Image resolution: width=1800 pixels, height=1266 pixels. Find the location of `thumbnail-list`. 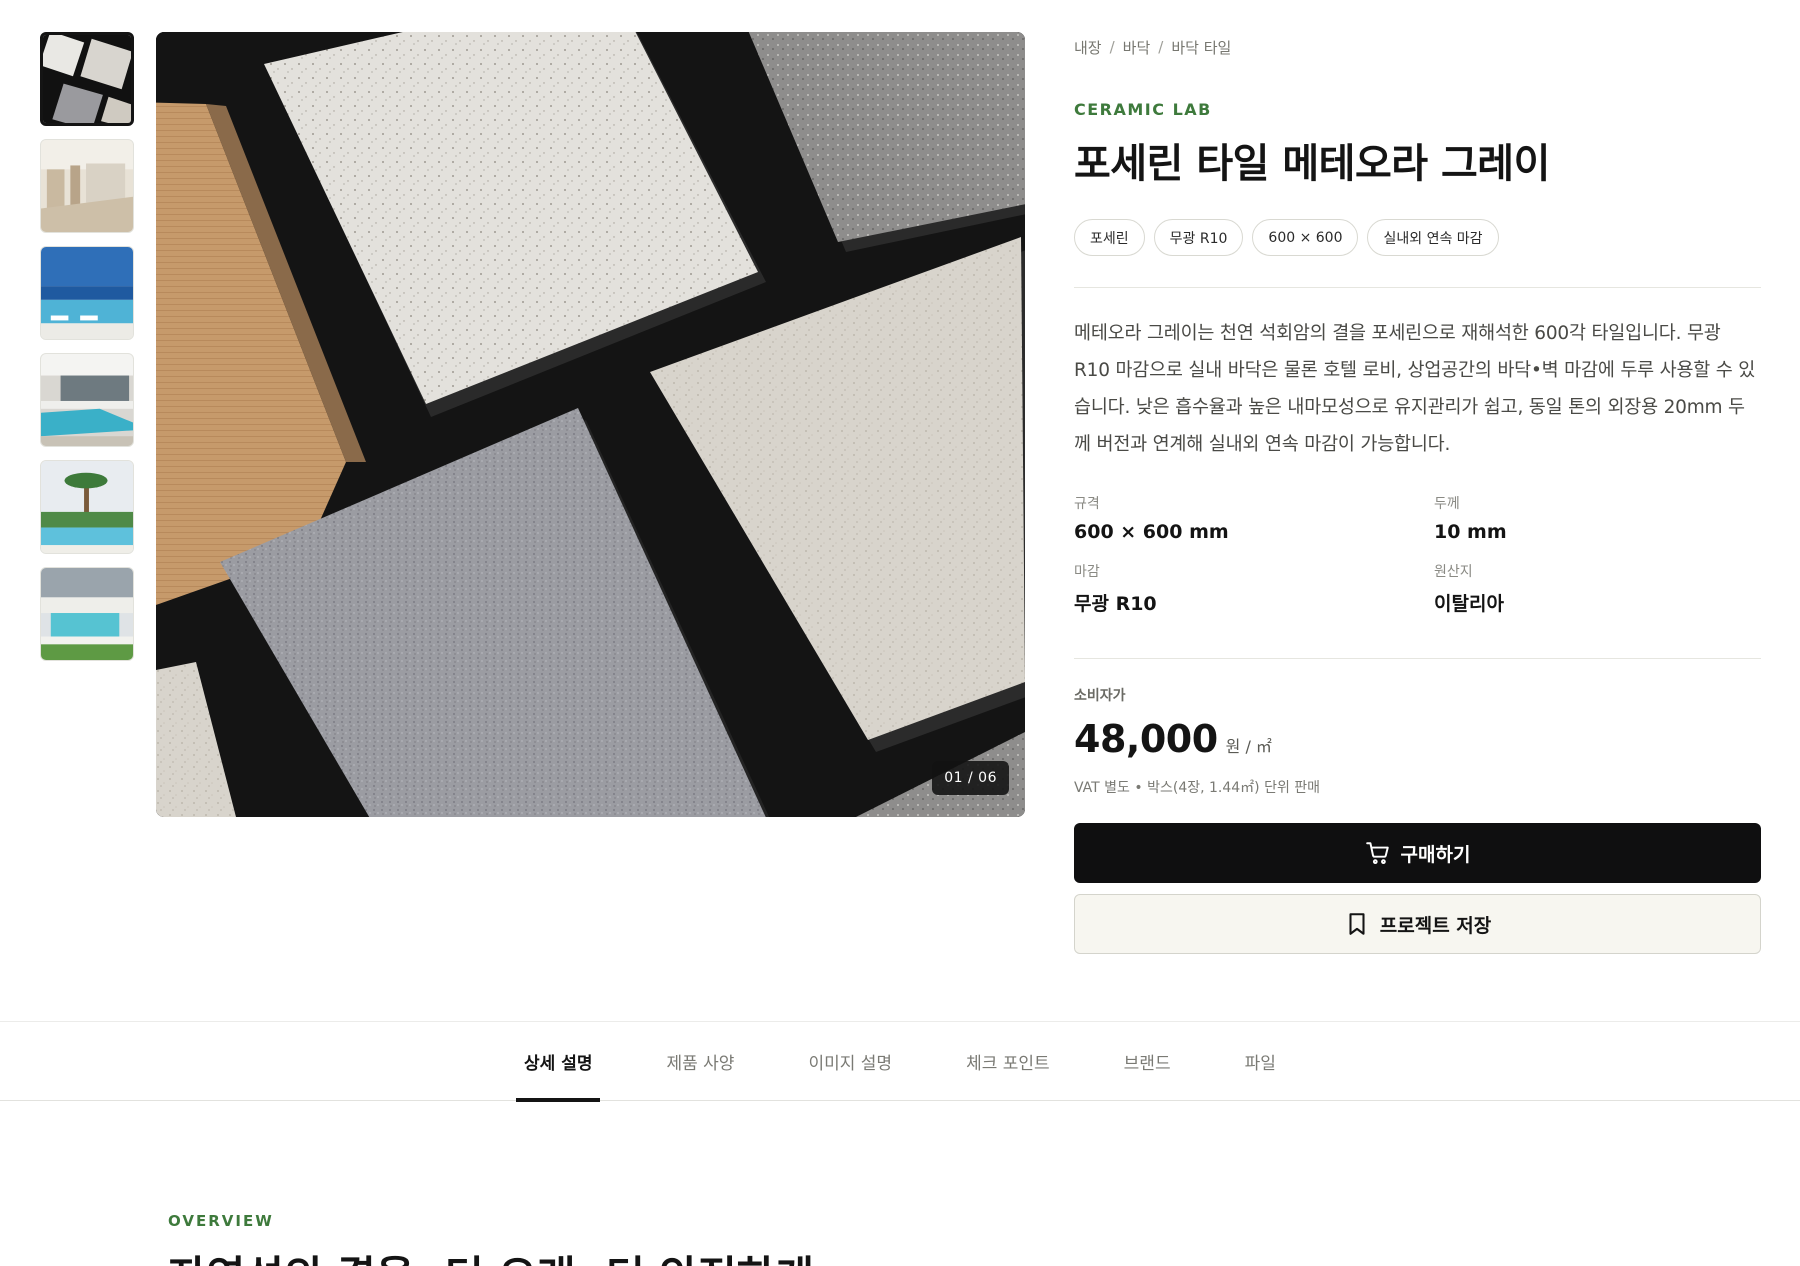

thumbnail-list is located at coordinates (87, 353).